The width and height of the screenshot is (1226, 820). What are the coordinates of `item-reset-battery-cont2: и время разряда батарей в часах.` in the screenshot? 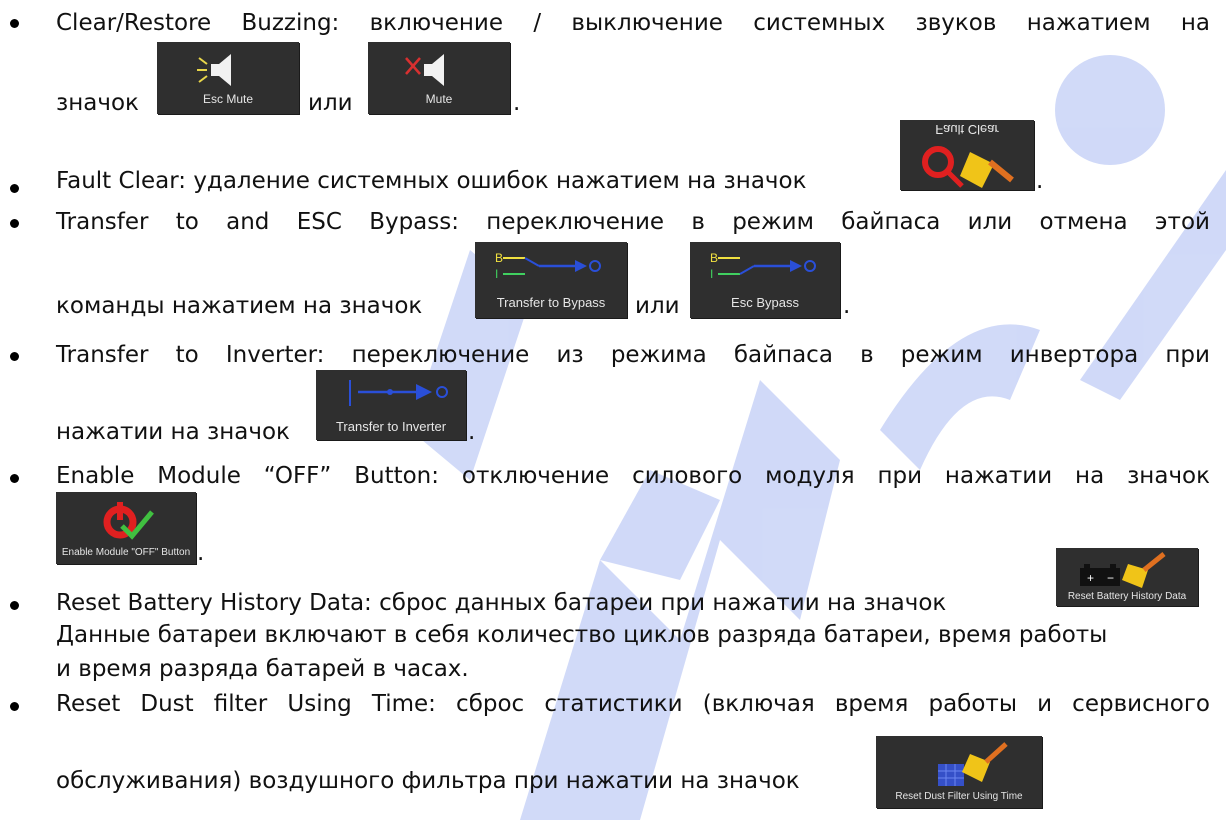 It's located at (262, 669).